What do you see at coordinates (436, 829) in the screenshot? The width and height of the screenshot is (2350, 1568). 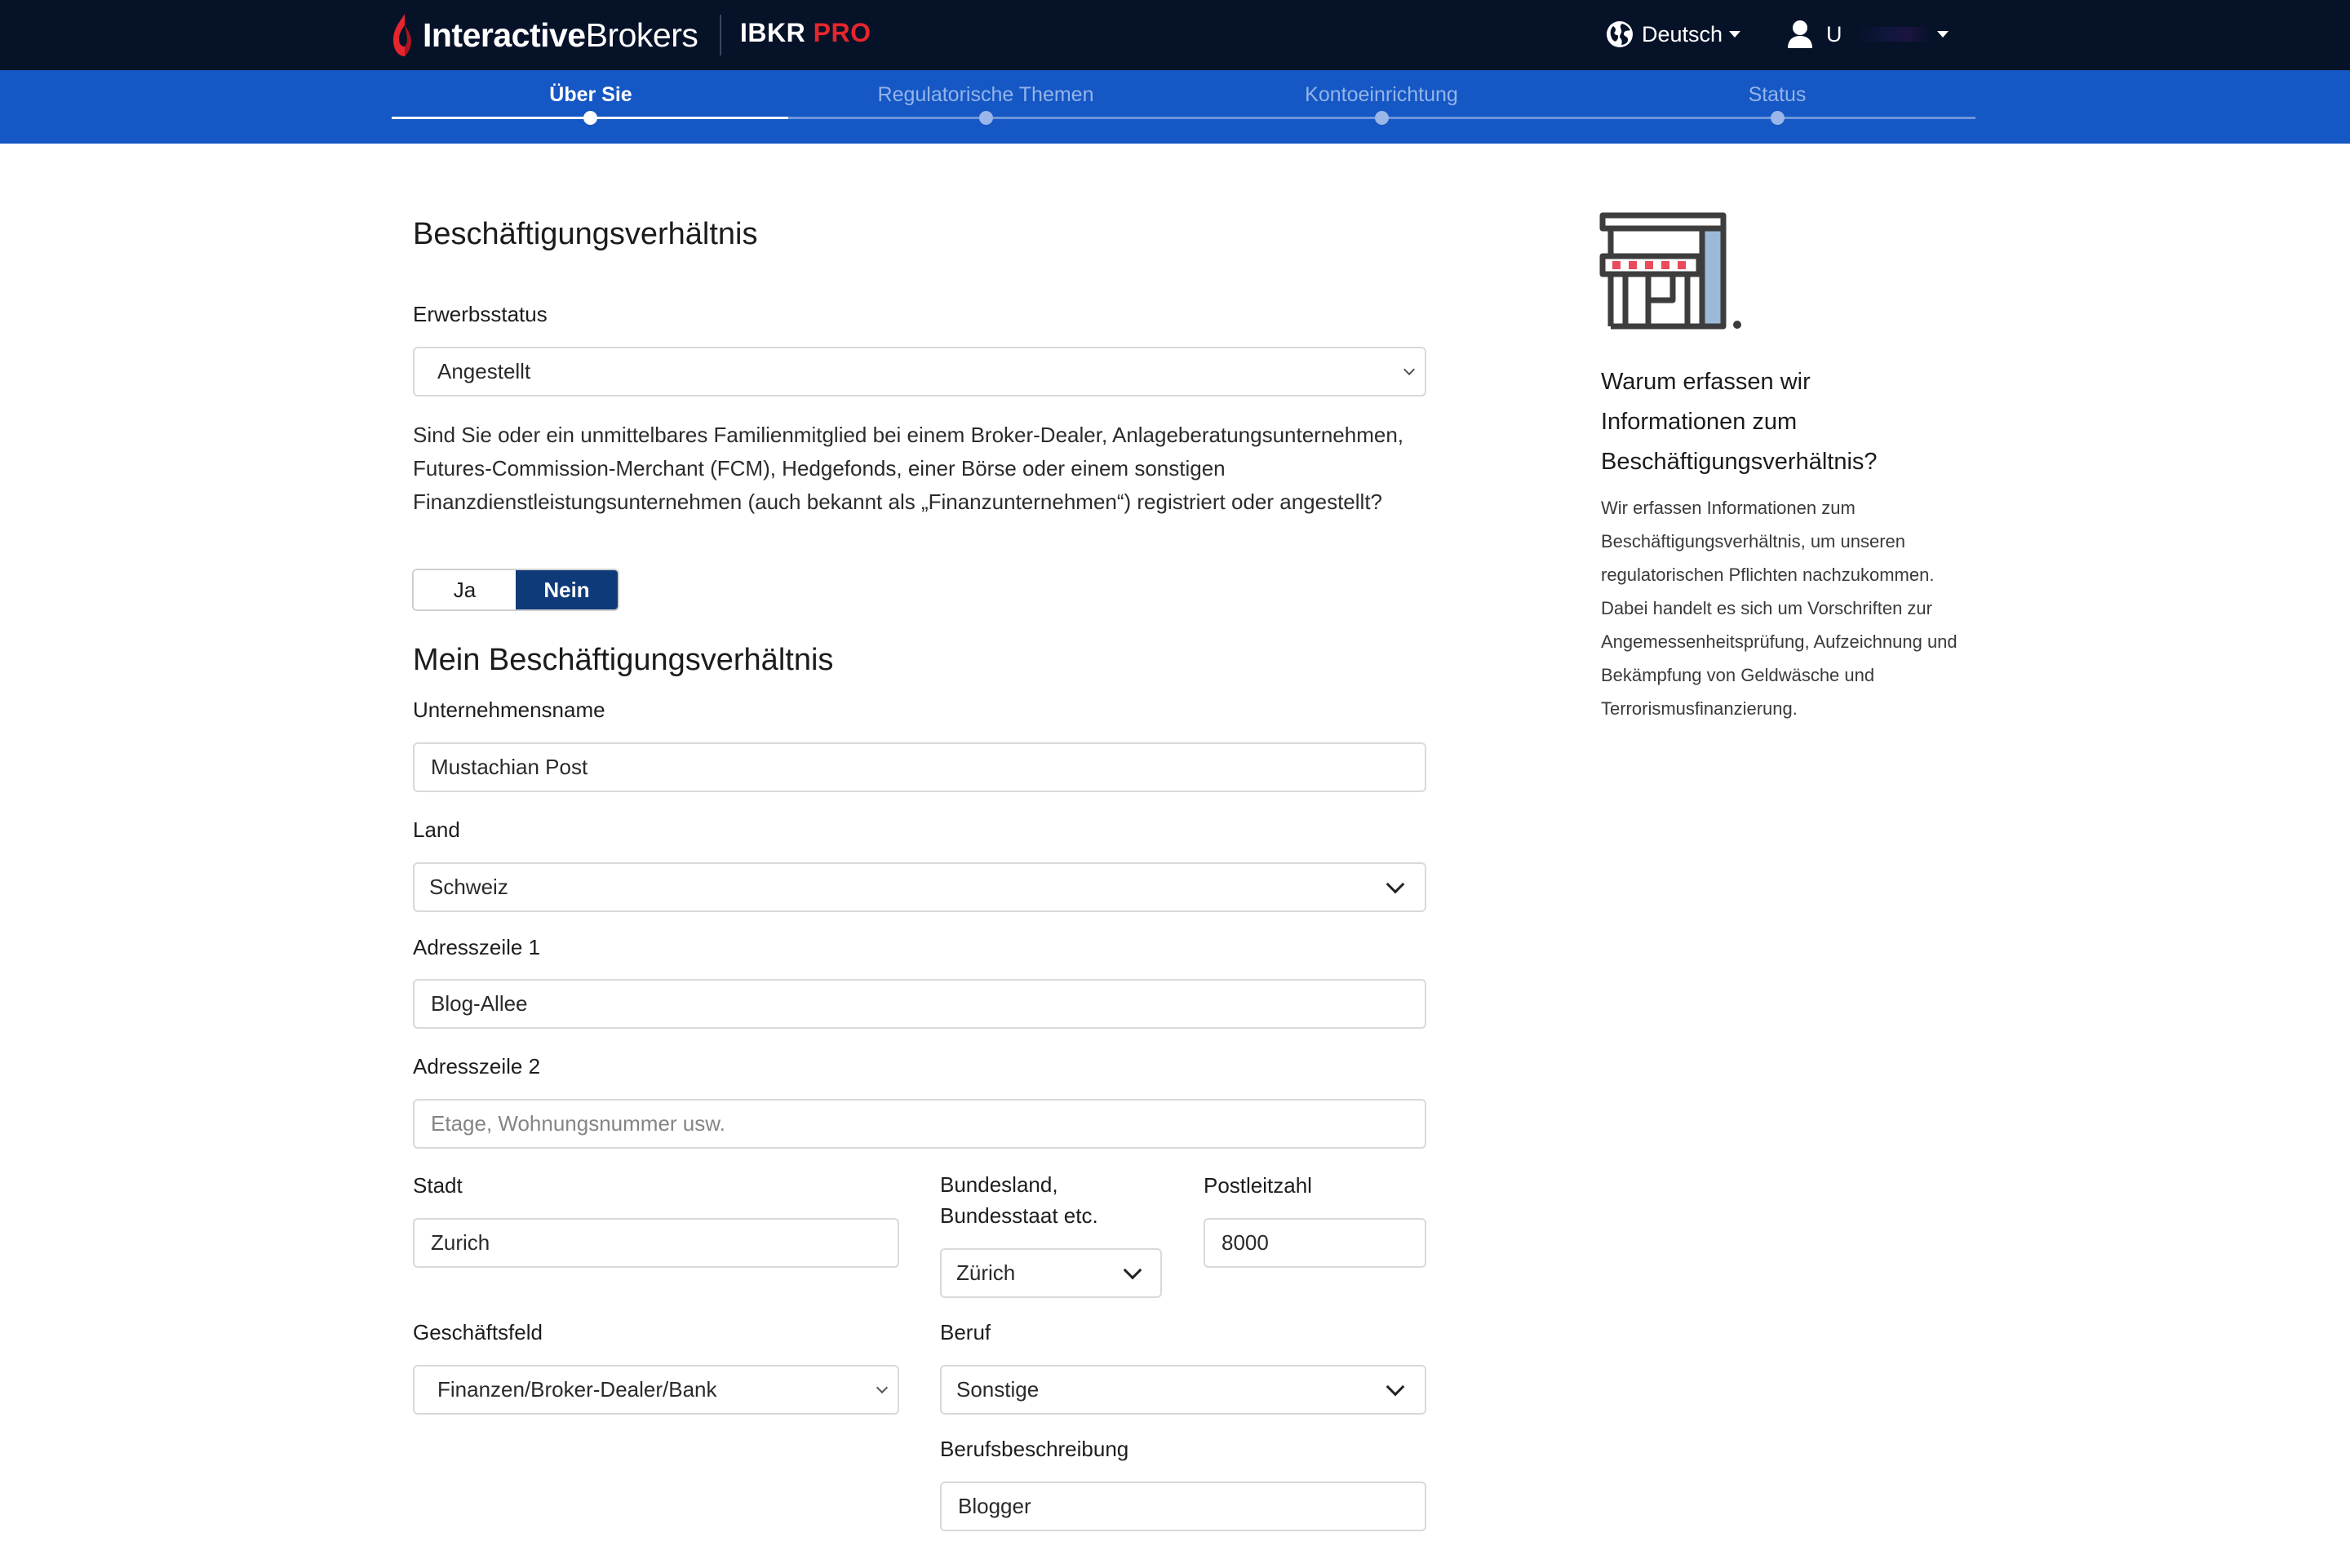 I see `country-label: Land` at bounding box center [436, 829].